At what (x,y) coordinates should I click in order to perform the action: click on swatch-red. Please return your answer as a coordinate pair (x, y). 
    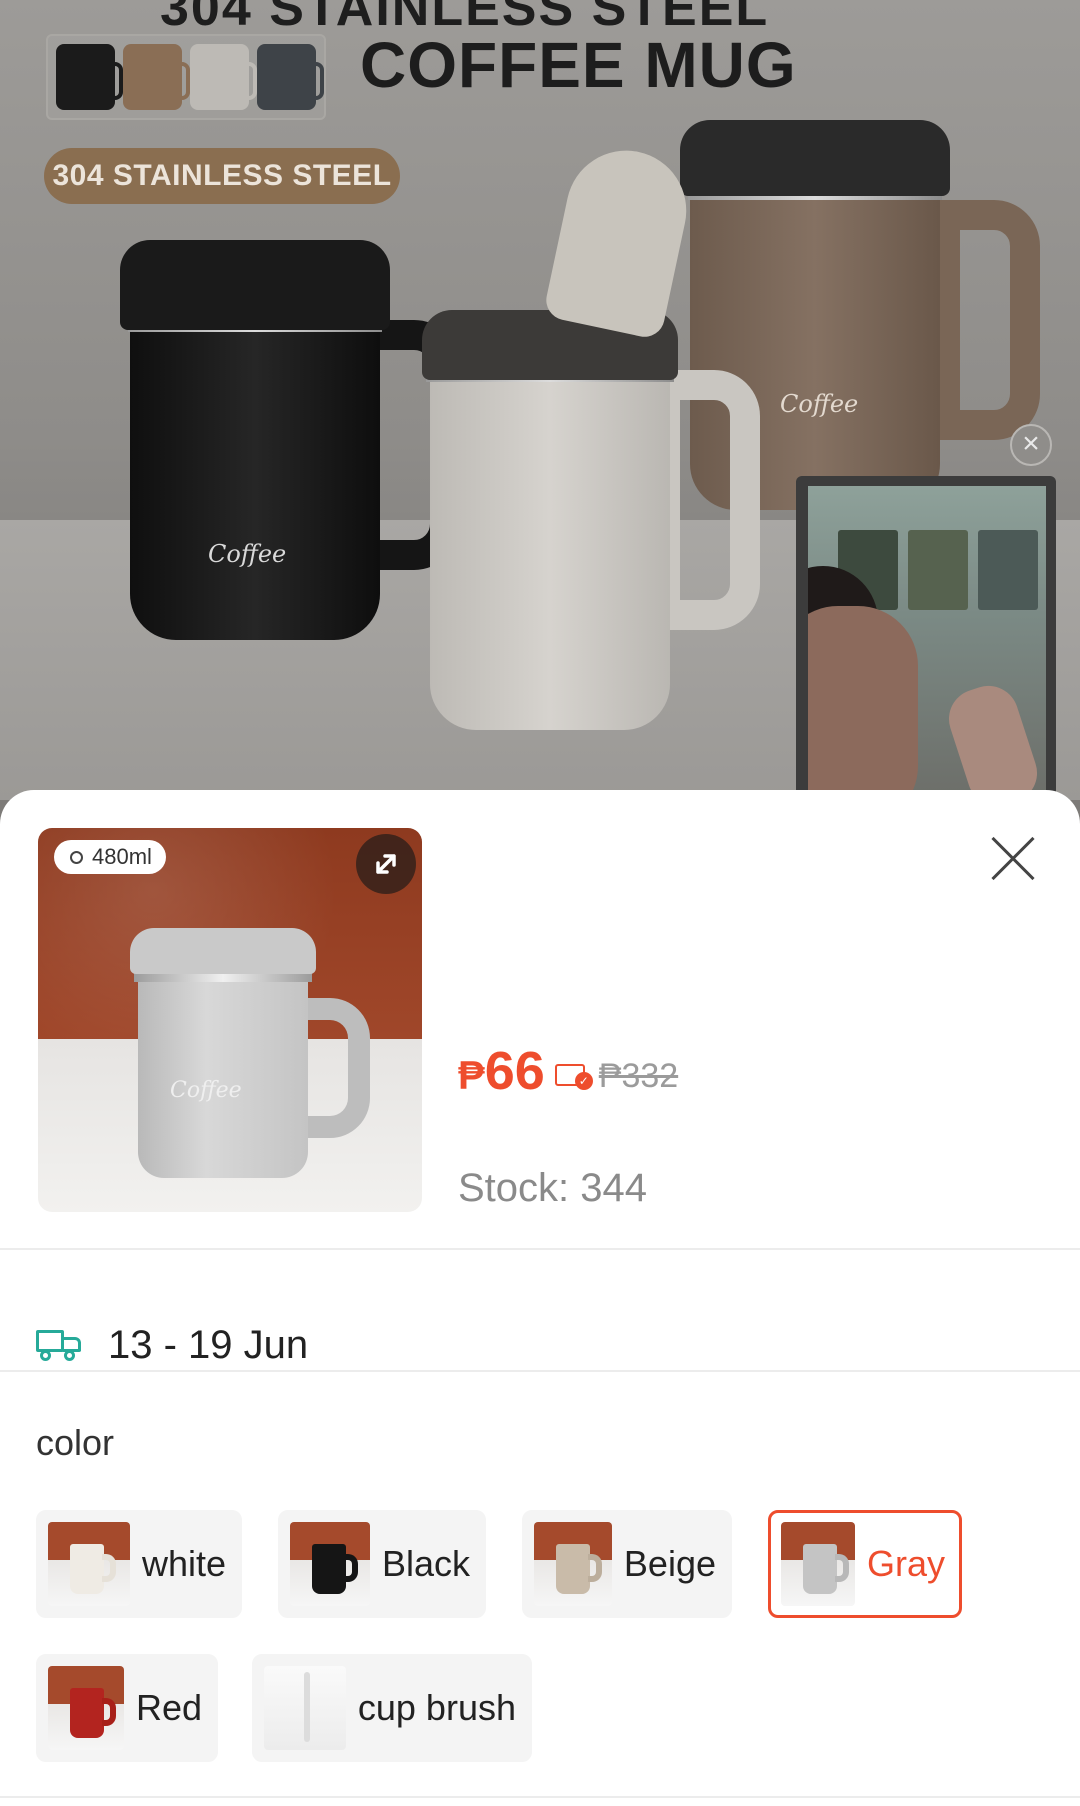
    Looking at the image, I should click on (86, 1708).